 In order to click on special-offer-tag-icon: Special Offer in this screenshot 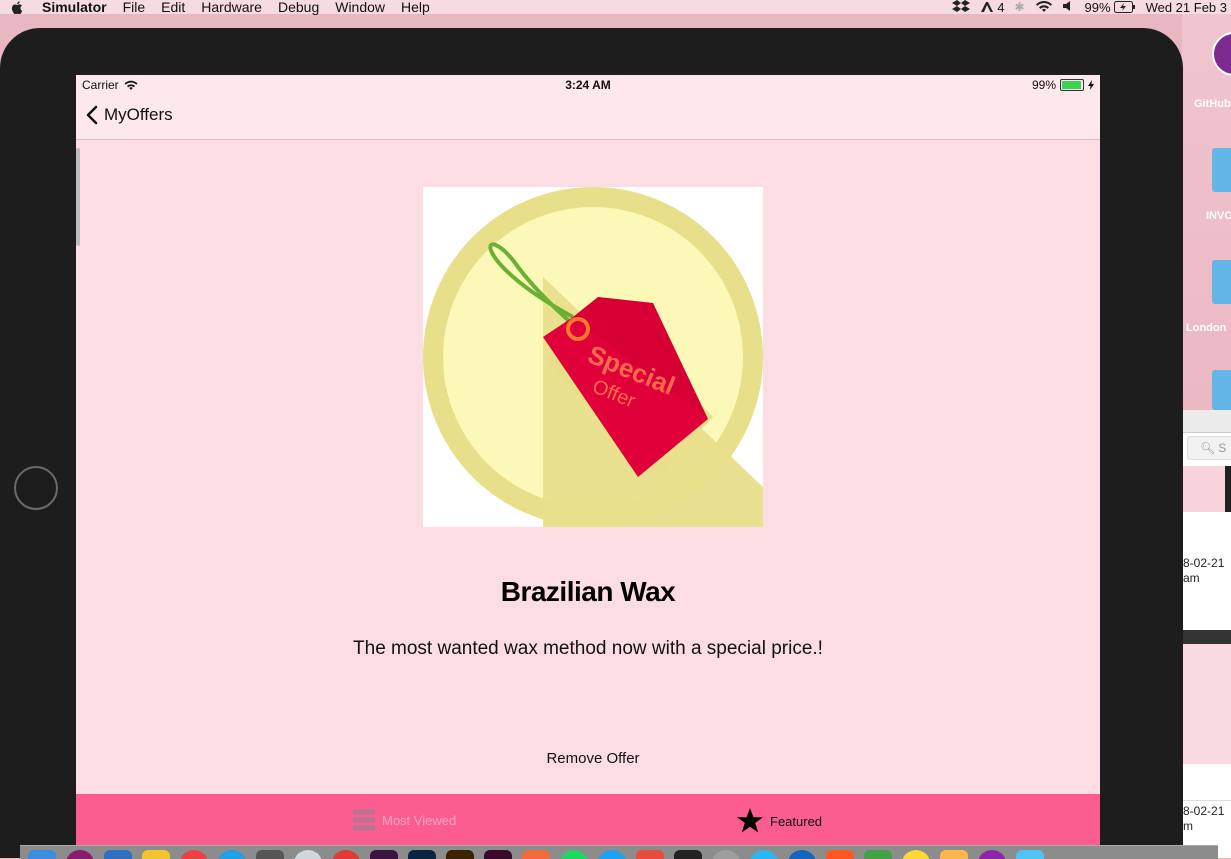, I will do `click(593, 357)`.